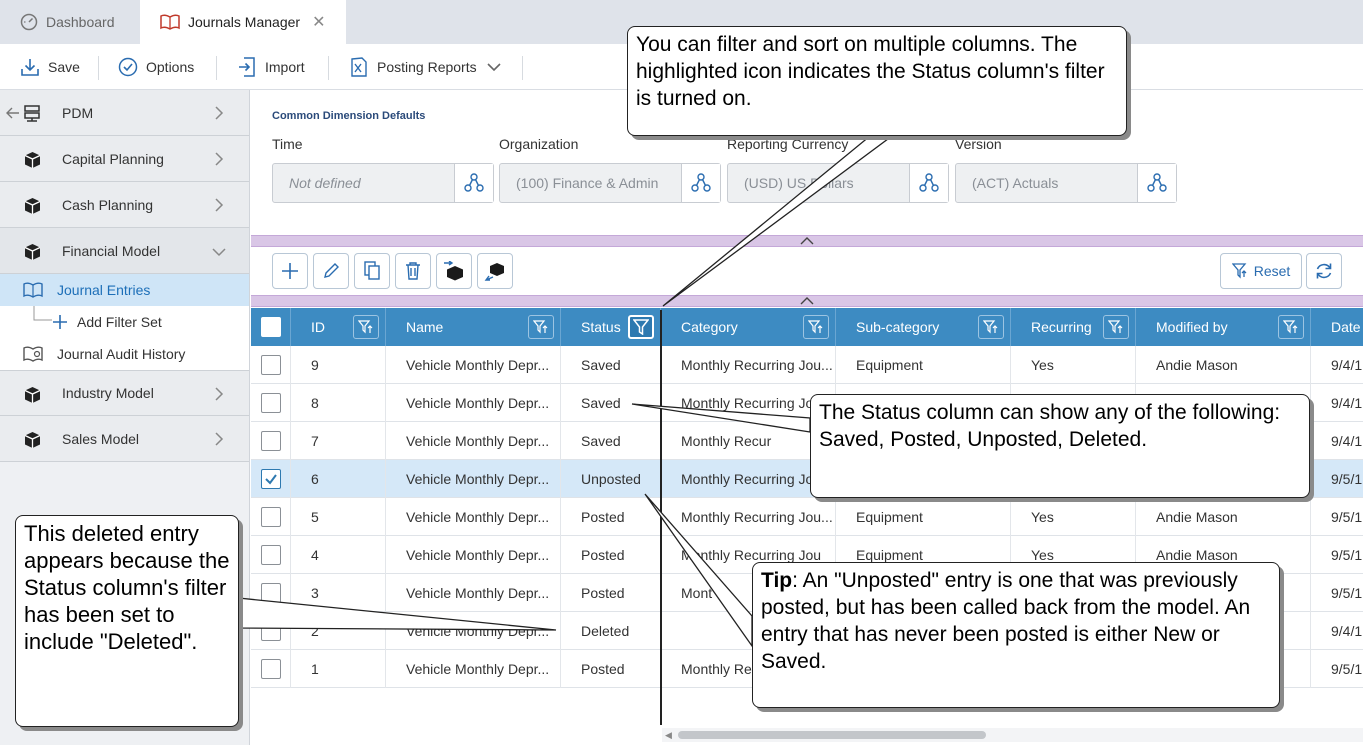 The image size is (1363, 745). I want to click on header-status: Status, so click(611, 327).